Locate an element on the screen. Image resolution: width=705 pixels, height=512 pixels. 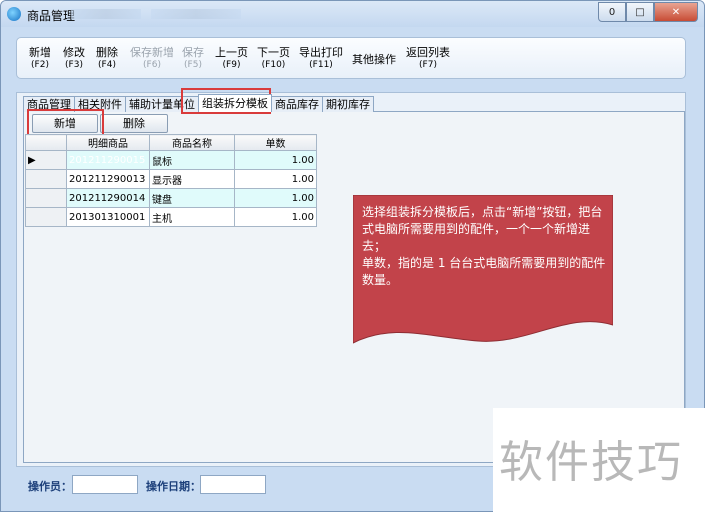
col-header-item-code: 明细商品 is located at coordinates (108, 142).